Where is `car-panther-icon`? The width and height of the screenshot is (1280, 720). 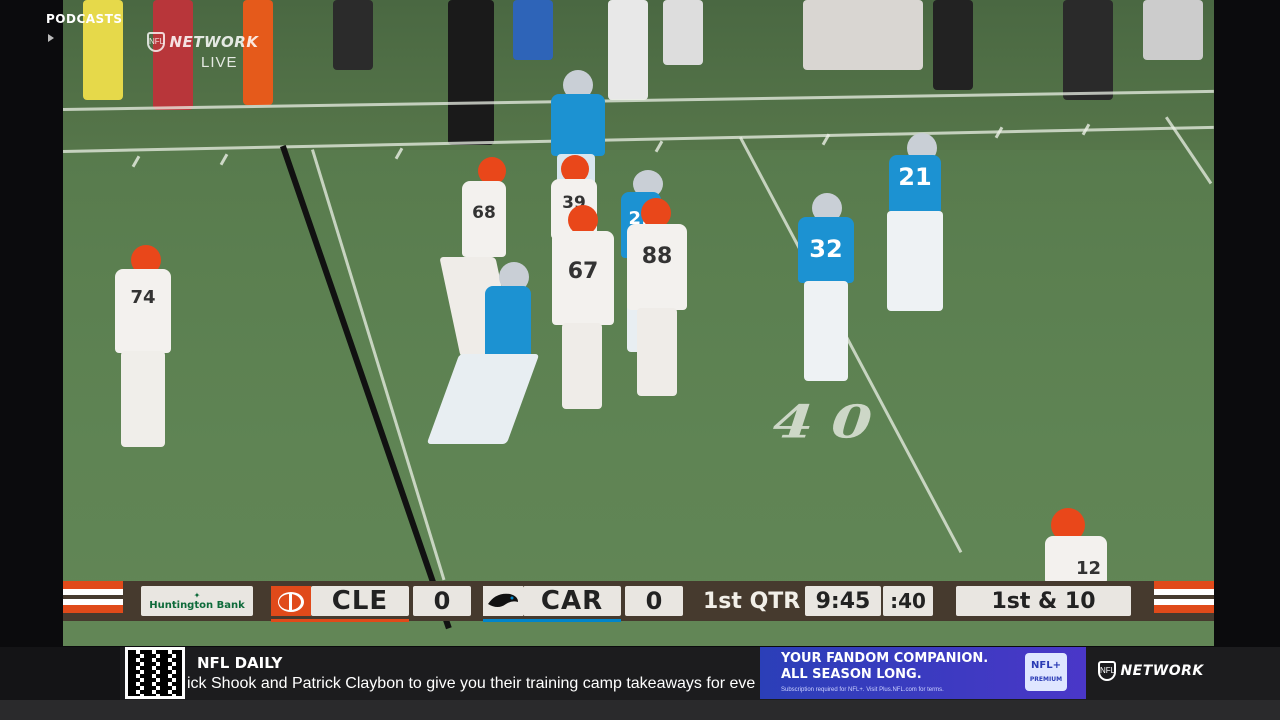
car-panther-icon is located at coordinates (503, 601).